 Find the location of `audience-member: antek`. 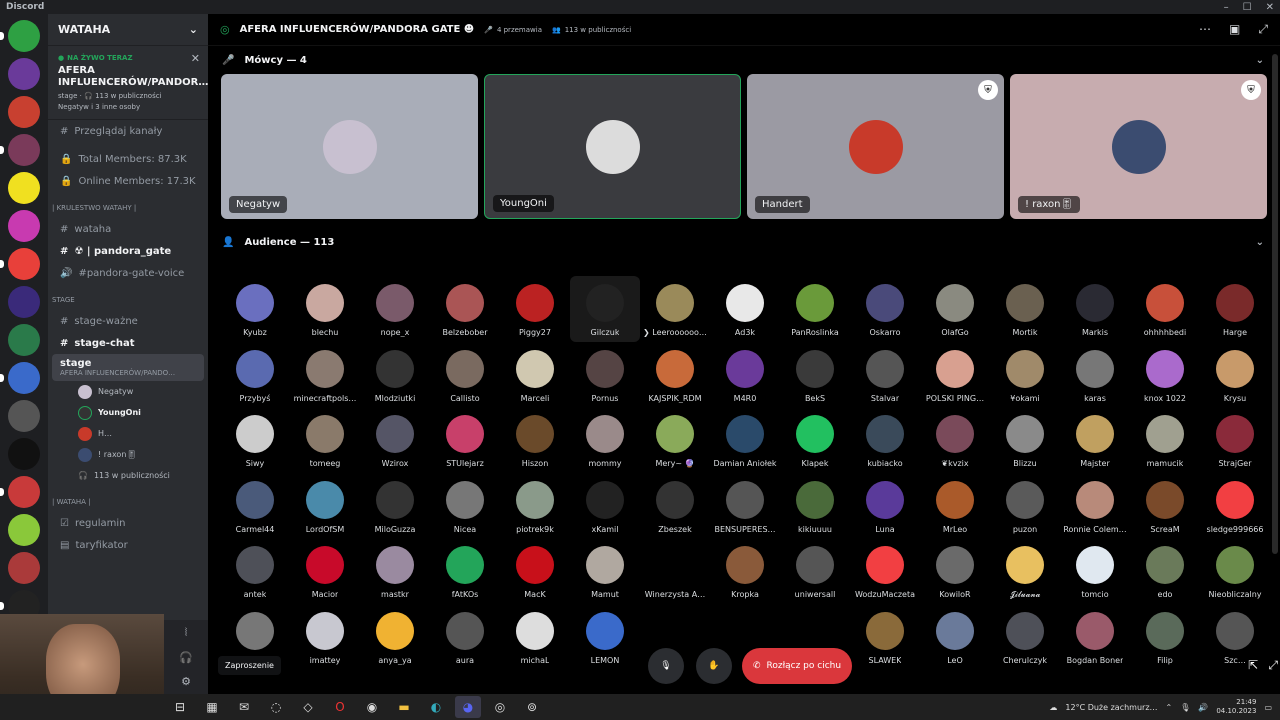

audience-member: antek is located at coordinates (255, 571).